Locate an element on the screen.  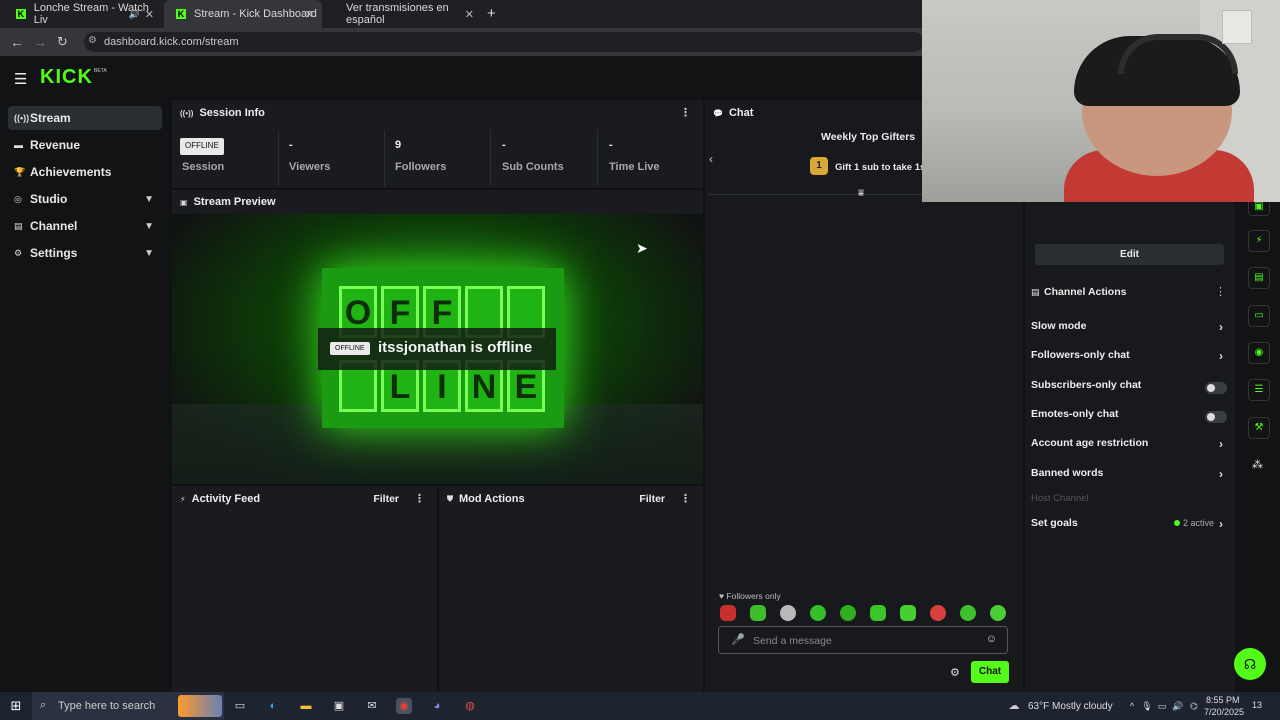
apps-icon: ⁂ is located at coordinates (1257, 464).